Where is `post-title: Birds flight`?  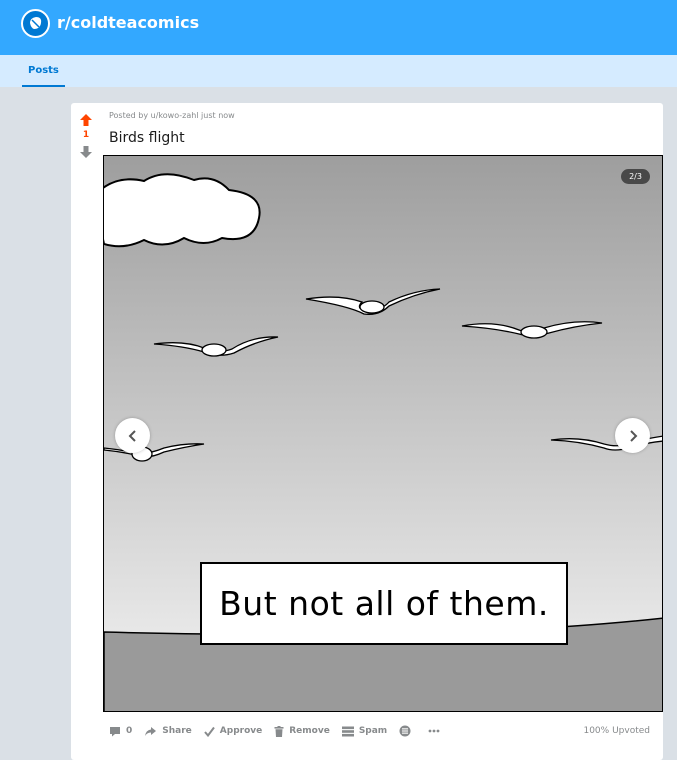 post-title: Birds flight is located at coordinates (147, 138).